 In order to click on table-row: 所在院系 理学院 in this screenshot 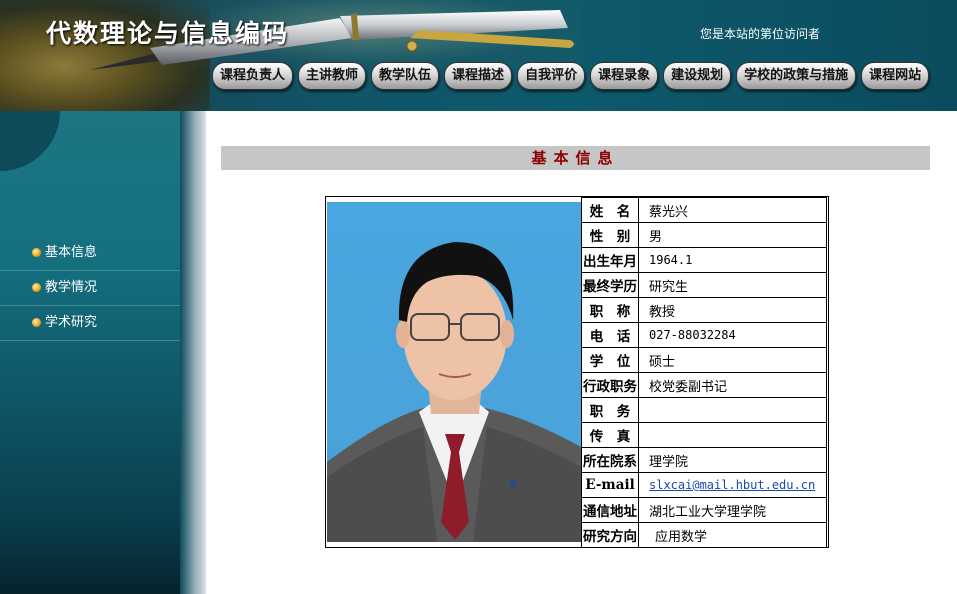, I will do `click(704, 460)`.